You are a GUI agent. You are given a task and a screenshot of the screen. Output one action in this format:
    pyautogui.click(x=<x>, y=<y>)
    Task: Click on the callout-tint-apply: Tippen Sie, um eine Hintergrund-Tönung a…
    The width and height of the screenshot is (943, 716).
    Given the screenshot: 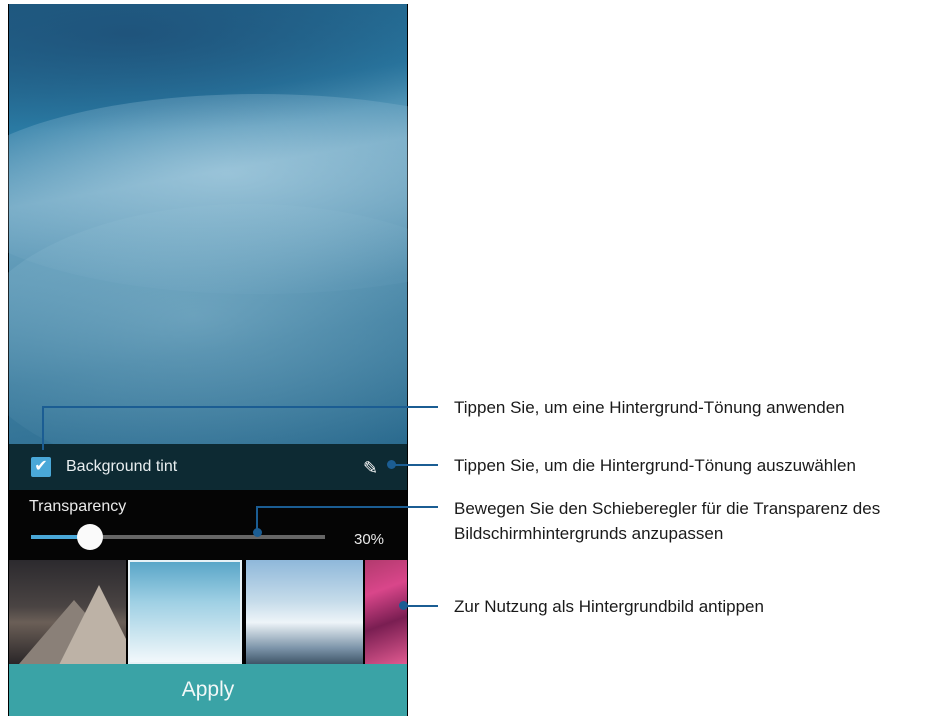 What is the action you would take?
    pyautogui.click(x=649, y=407)
    